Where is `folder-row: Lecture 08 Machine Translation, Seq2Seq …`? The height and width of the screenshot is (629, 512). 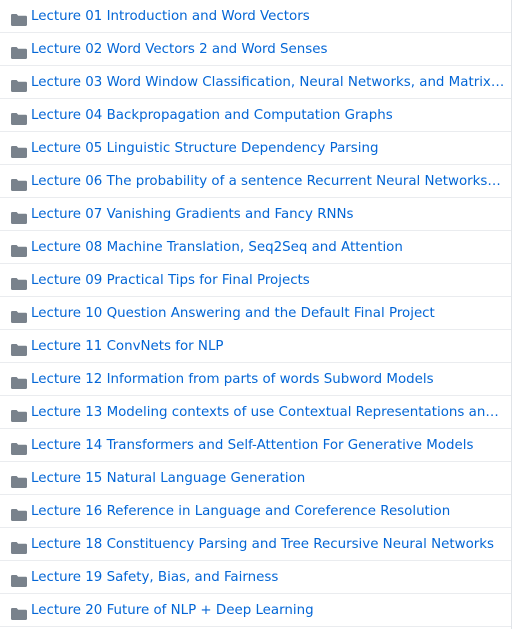
folder-row: Lecture 08 Machine Translation, Seq2Seq … is located at coordinates (255, 247).